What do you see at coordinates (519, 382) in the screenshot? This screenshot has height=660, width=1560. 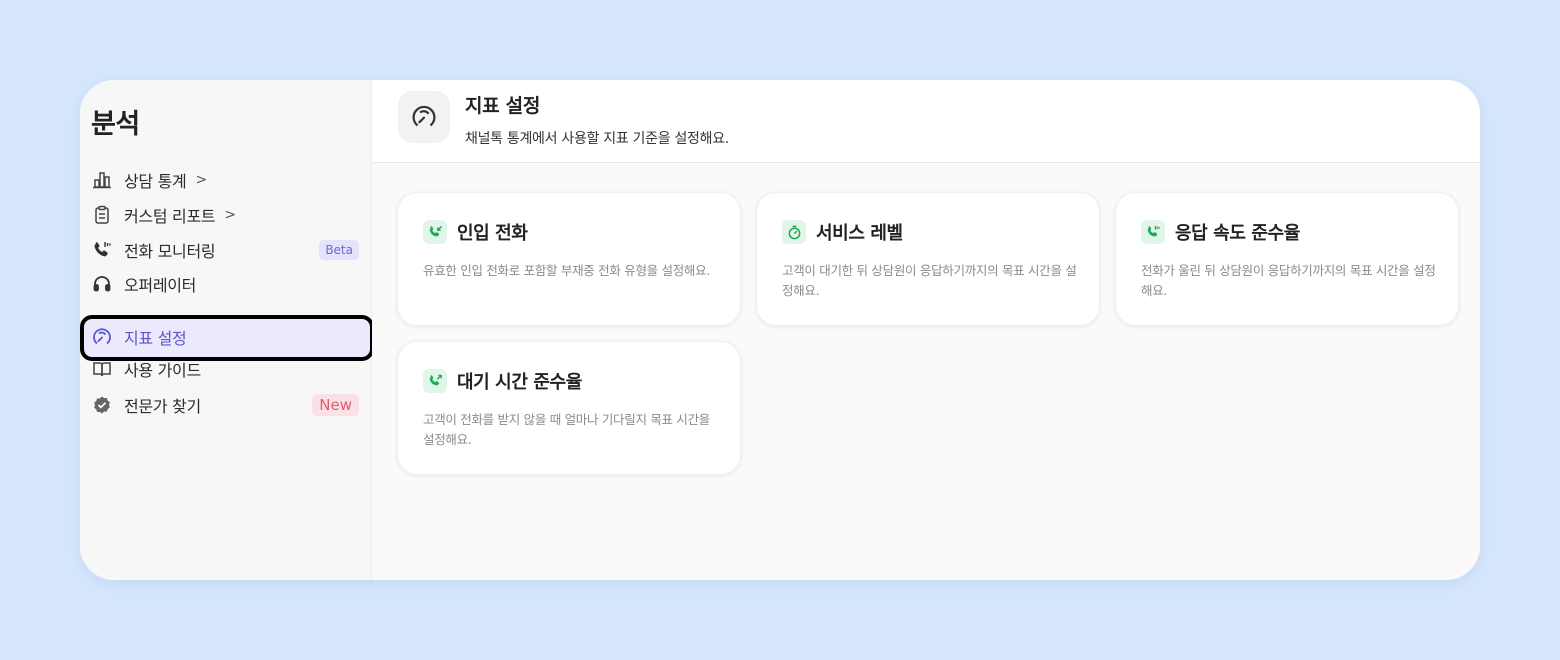 I see `card-title: 대기 시간 준수율` at bounding box center [519, 382].